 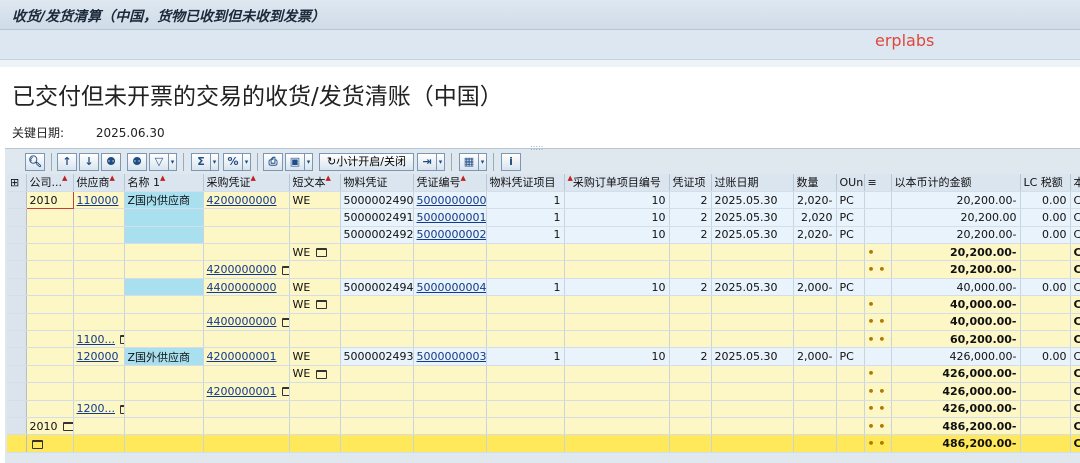 I want to click on layout-dropdown-icon: ▾, so click(x=483, y=162).